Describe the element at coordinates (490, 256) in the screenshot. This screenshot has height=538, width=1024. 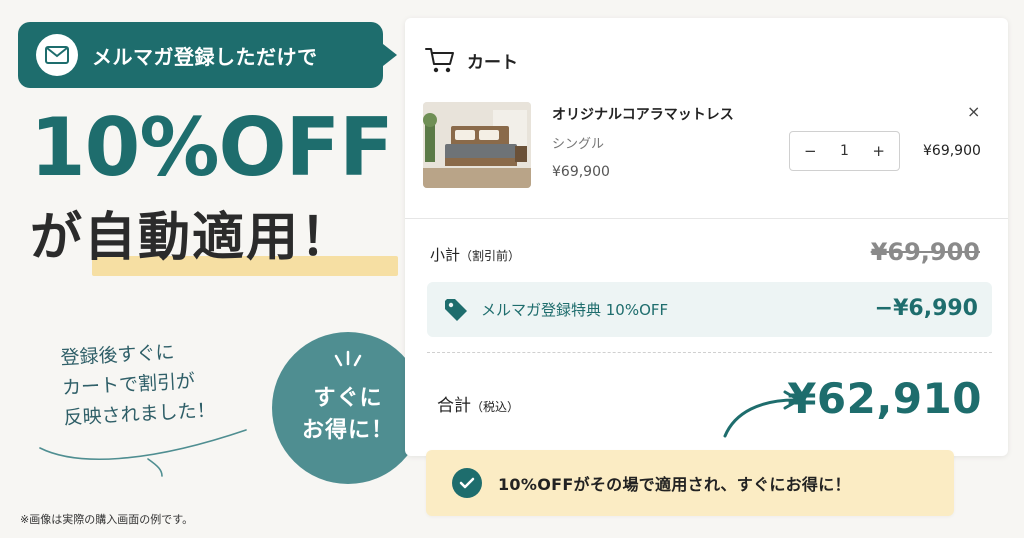
I see `subtotal-label-note: （割引前）` at that location.